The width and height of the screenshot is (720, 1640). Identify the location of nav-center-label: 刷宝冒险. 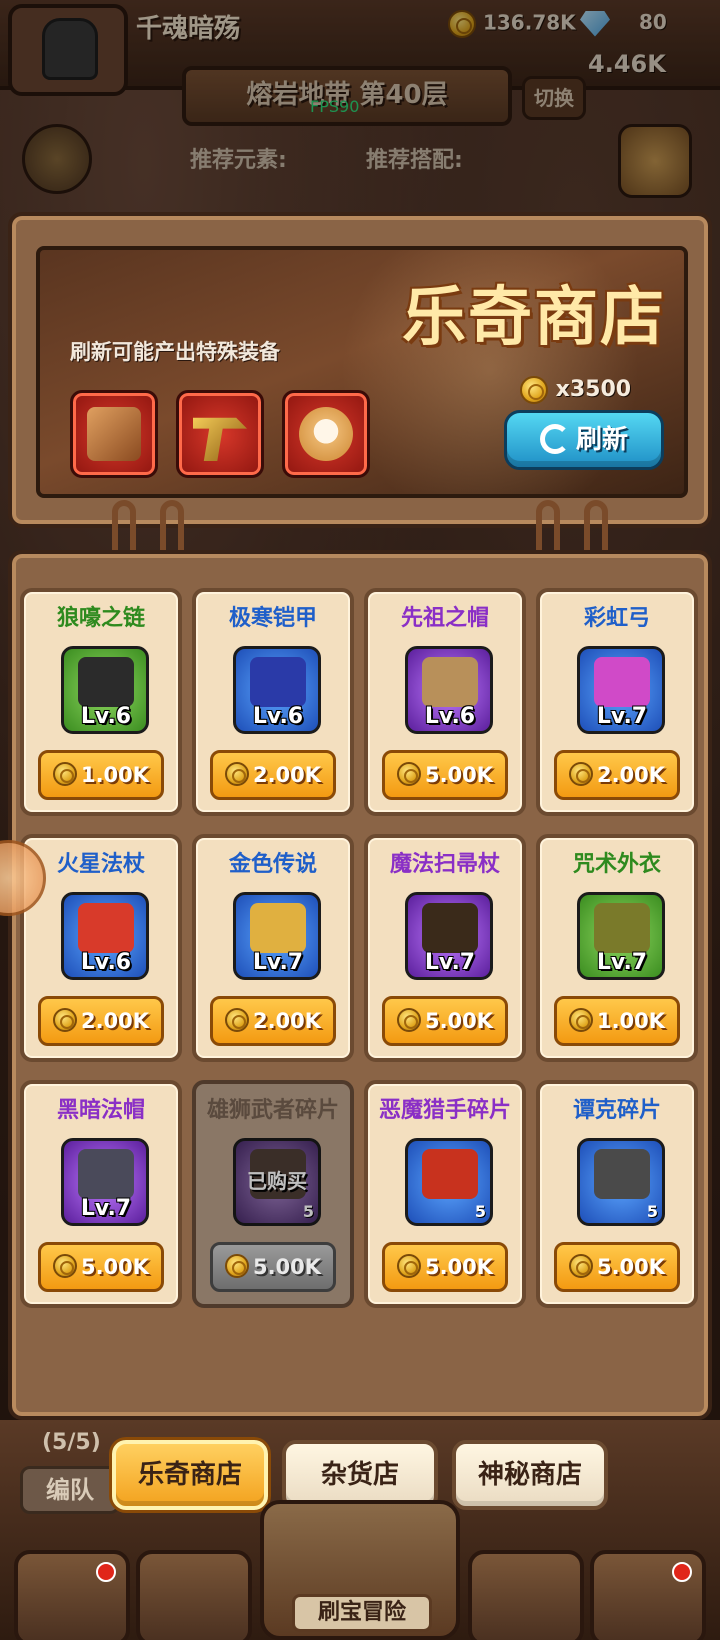
(362, 1613).